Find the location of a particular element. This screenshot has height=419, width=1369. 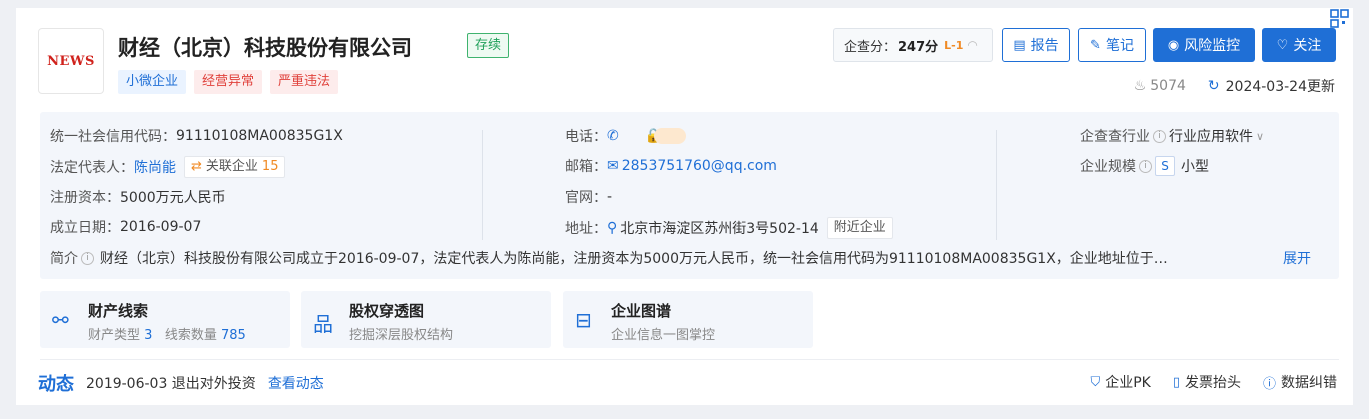

report-button: ▤ 报告 is located at coordinates (1036, 45).